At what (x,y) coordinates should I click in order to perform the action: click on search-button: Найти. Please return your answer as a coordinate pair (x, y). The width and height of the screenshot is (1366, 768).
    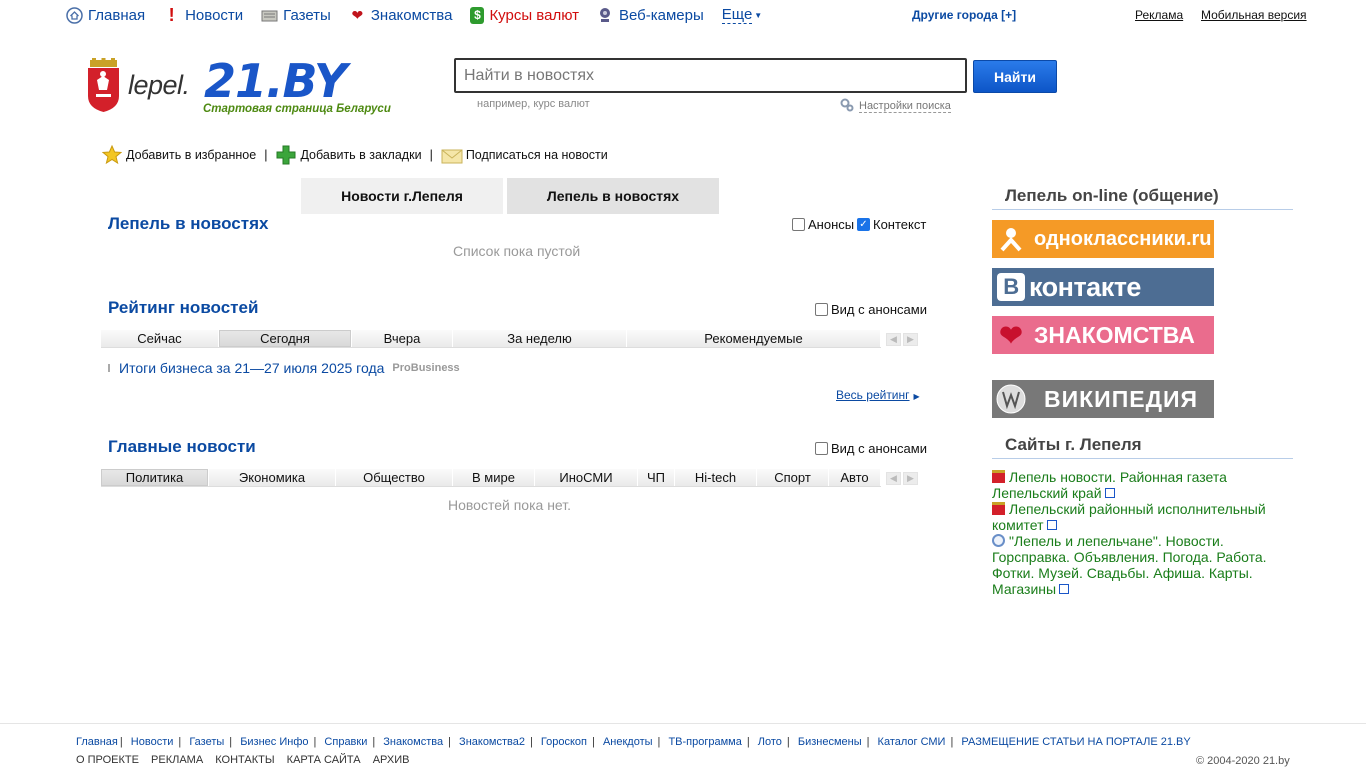
    Looking at the image, I should click on (1015, 76).